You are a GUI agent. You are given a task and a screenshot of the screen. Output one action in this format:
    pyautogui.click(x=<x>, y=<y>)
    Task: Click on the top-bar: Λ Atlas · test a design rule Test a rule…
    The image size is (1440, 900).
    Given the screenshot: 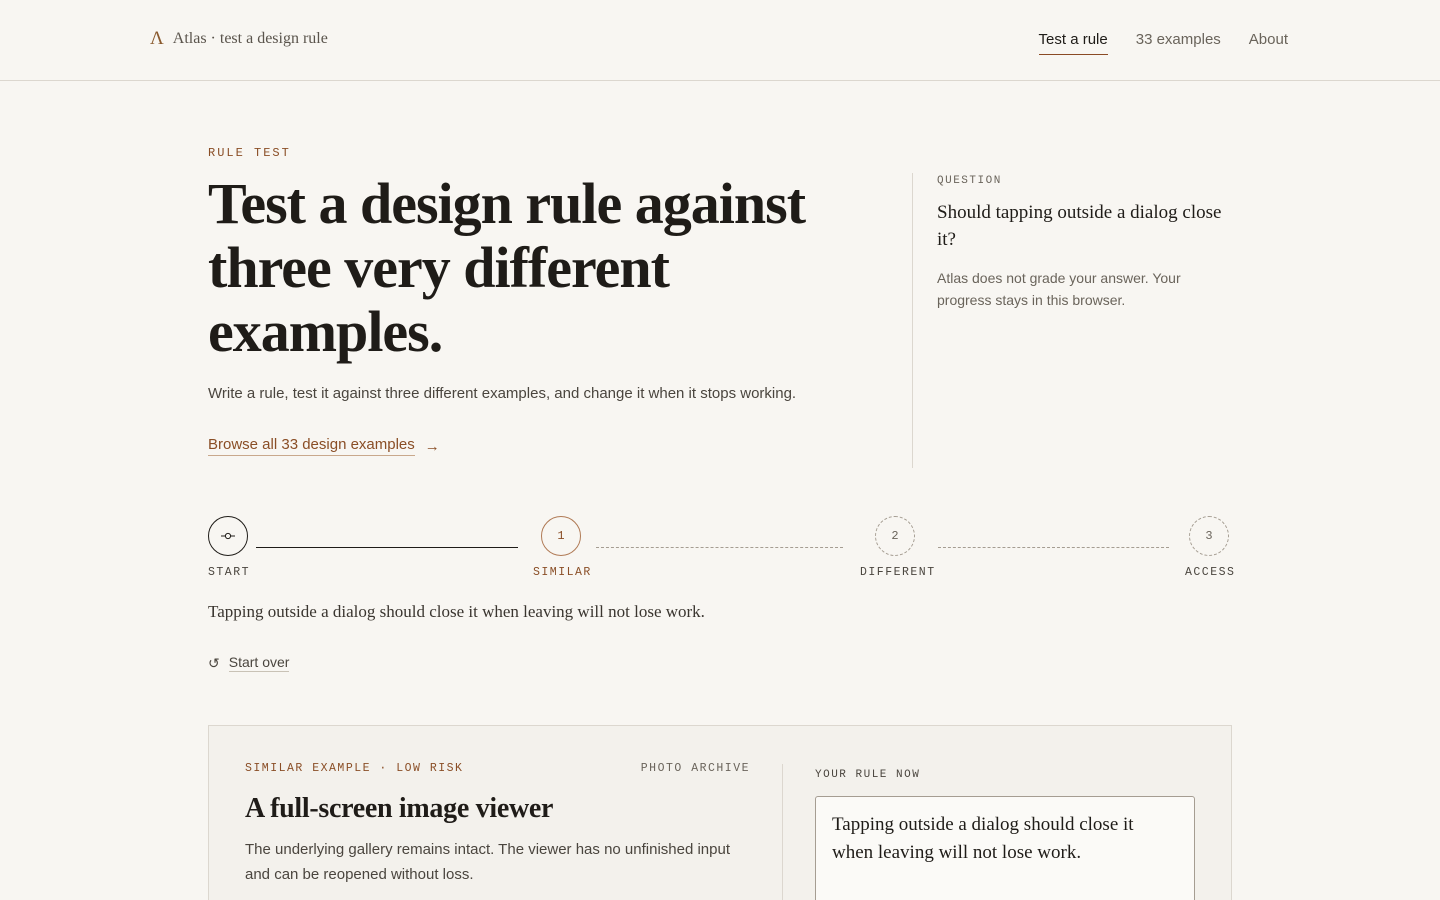 What is the action you would take?
    pyautogui.click(x=720, y=40)
    